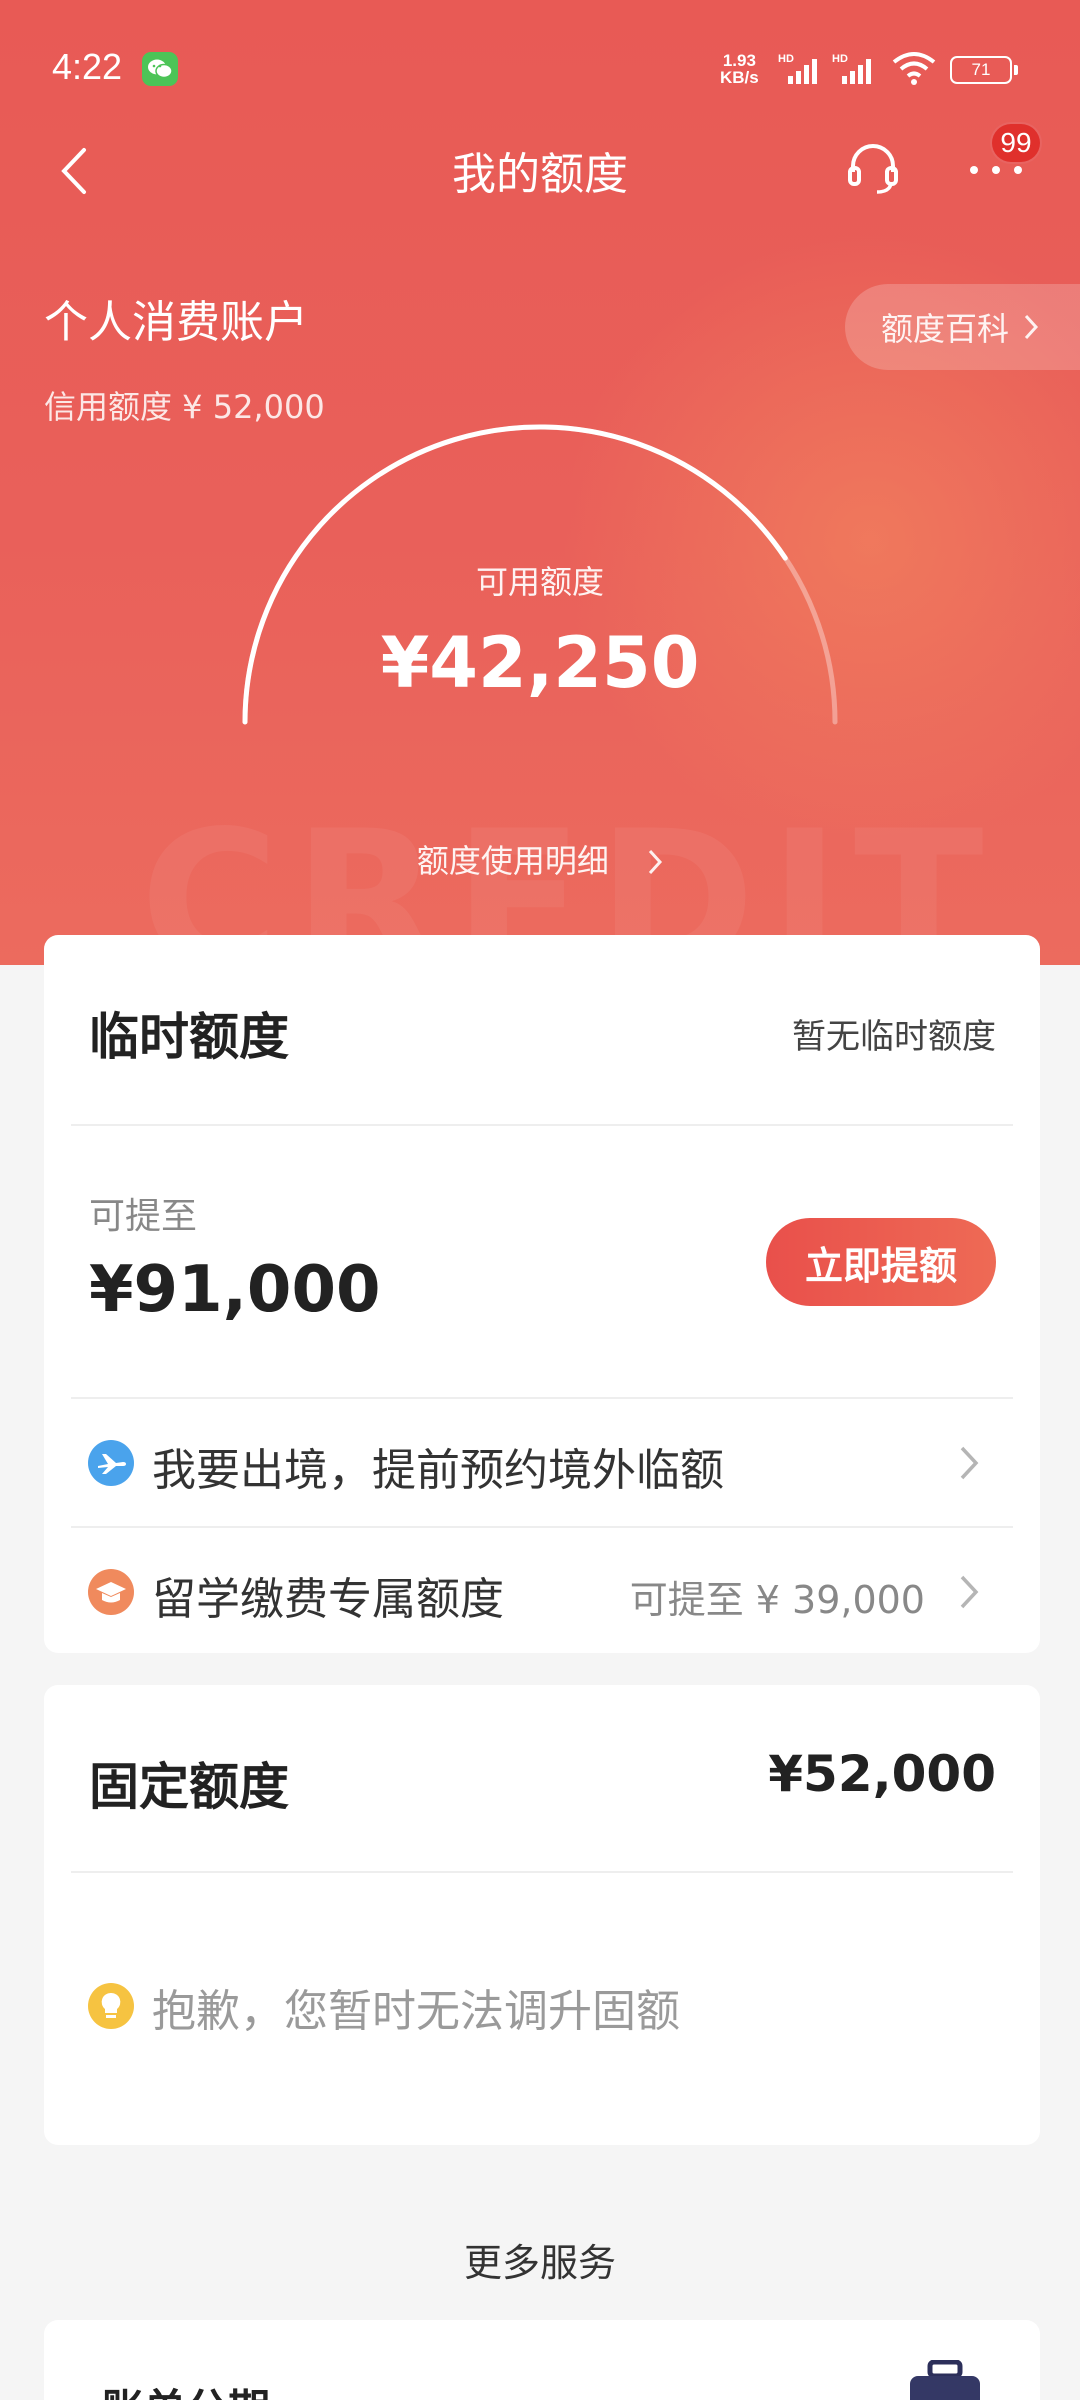 This screenshot has height=2400, width=1080. I want to click on temporary-limit-status: 暂无临时额度, so click(894, 1037).